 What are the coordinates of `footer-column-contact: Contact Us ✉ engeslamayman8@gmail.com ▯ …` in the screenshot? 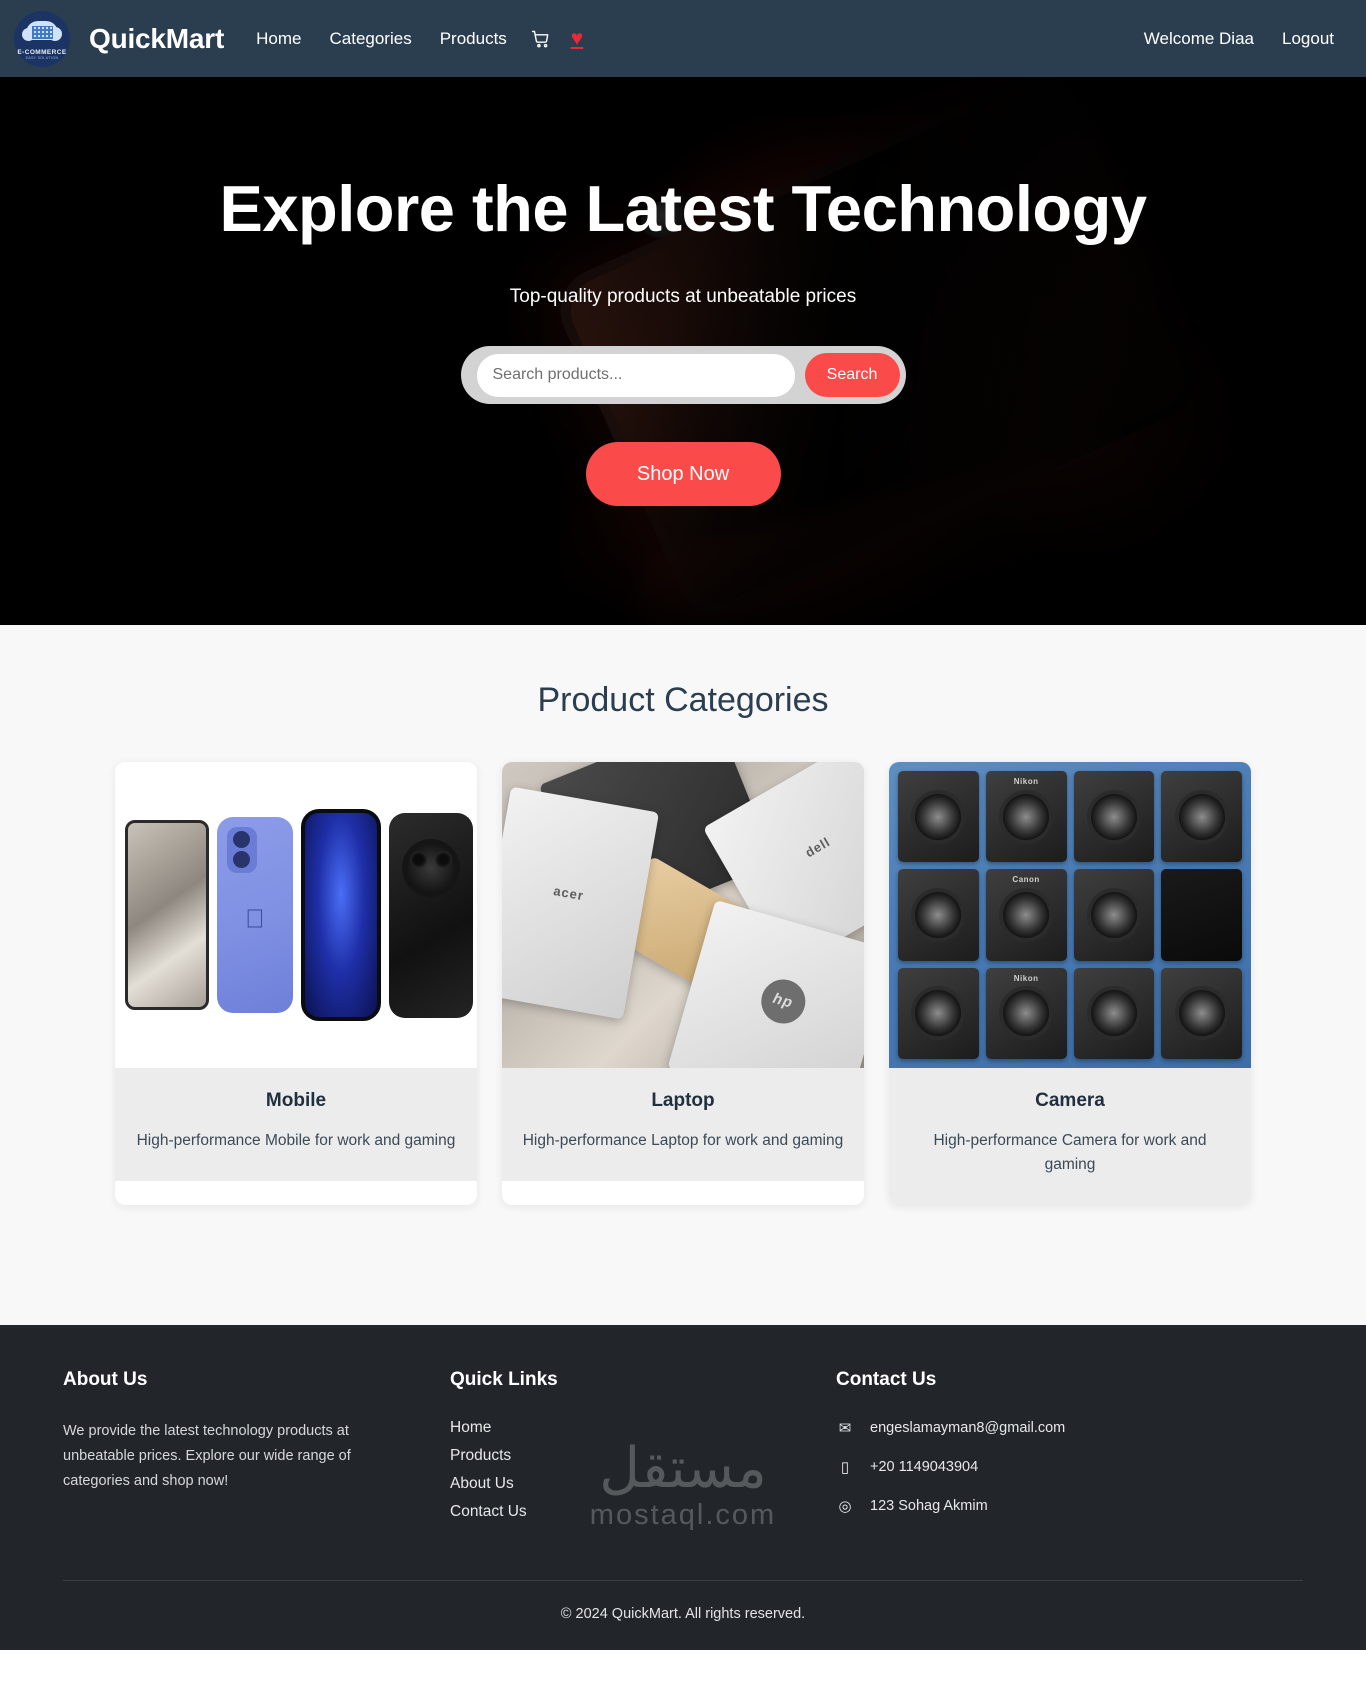 It's located at (1029, 1452).